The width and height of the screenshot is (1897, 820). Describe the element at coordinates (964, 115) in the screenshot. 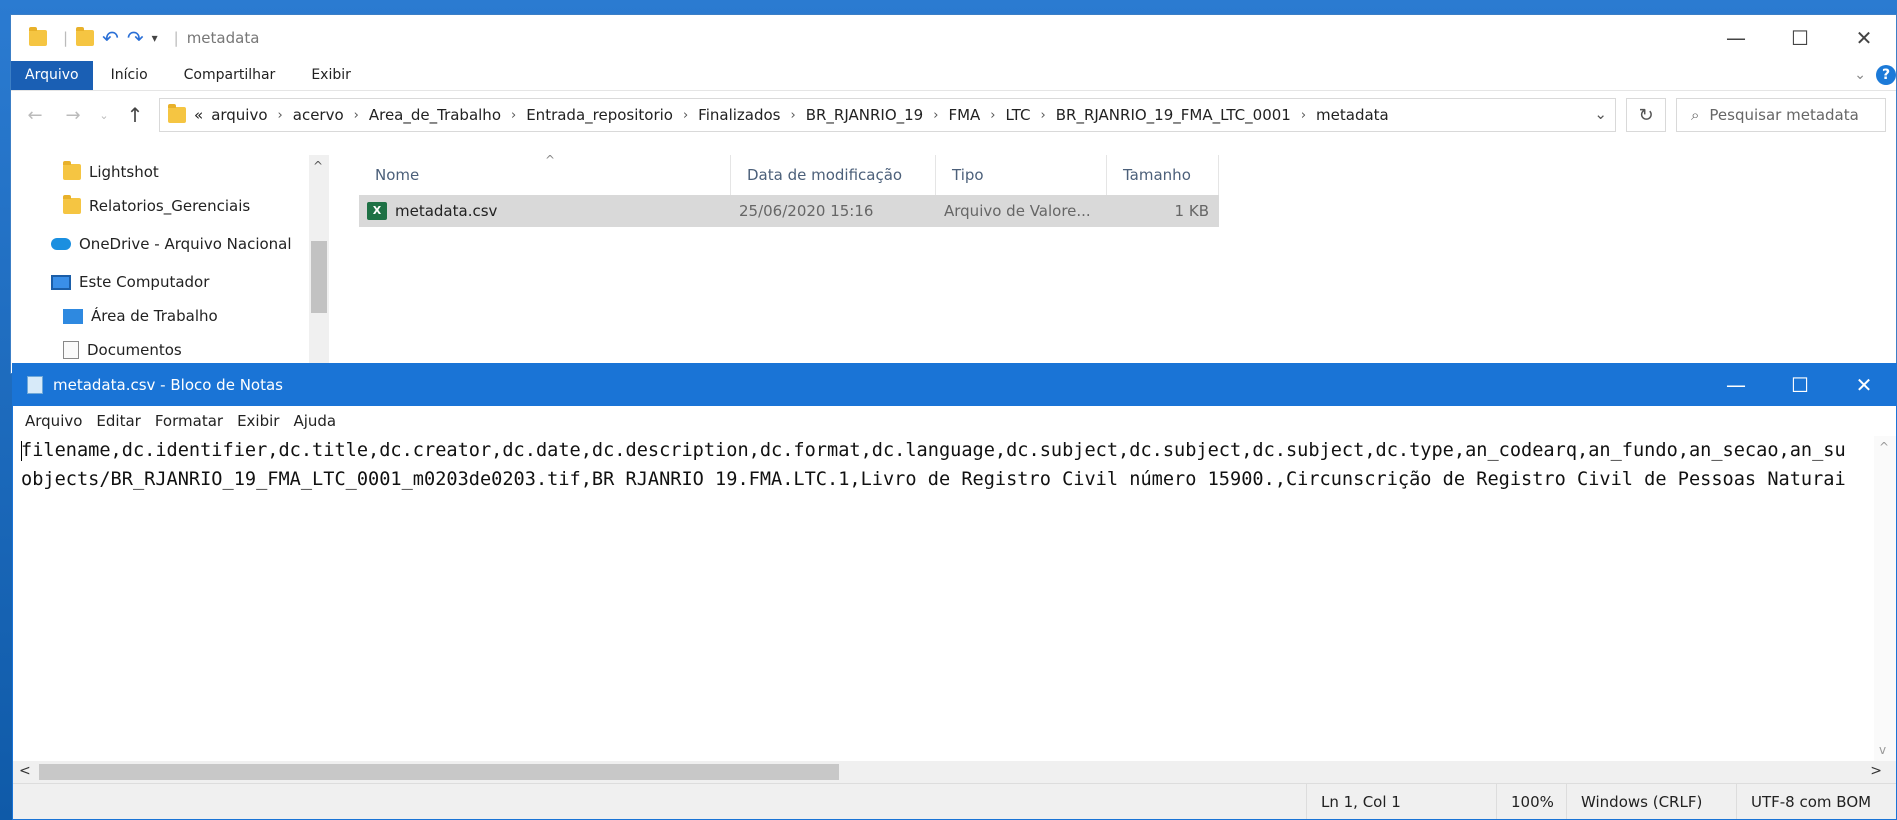

I see `breadcrumb-item: FMA` at that location.